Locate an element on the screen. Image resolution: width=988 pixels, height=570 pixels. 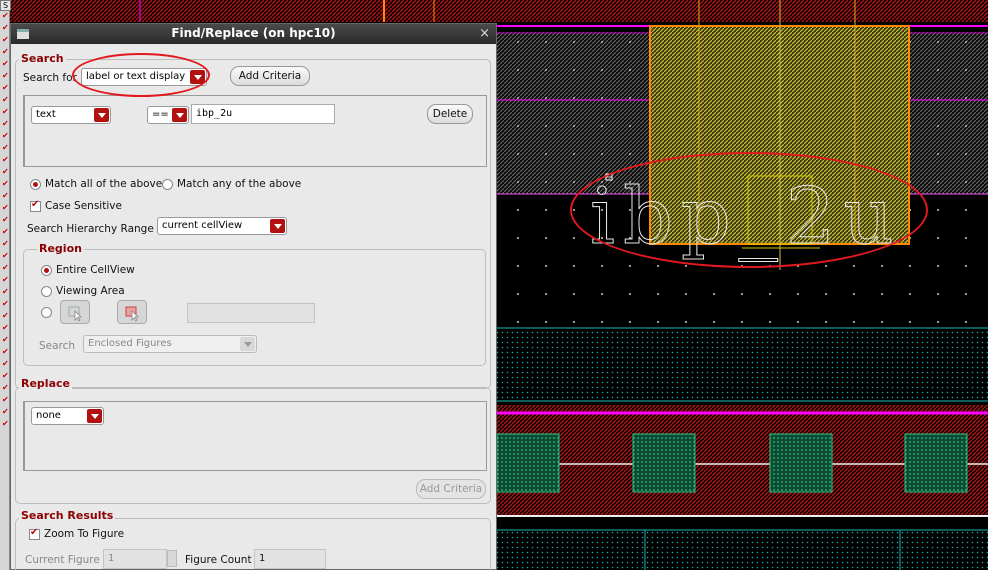
figure-count-label: Figure Count is located at coordinates (218, 560).